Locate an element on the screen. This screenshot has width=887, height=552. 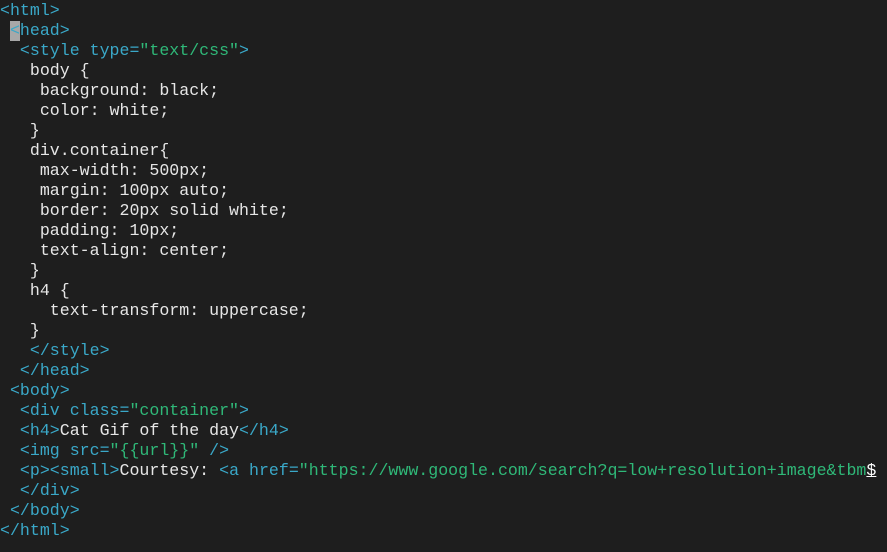
code-text: border: 20px solid white; is located at coordinates (164, 210).